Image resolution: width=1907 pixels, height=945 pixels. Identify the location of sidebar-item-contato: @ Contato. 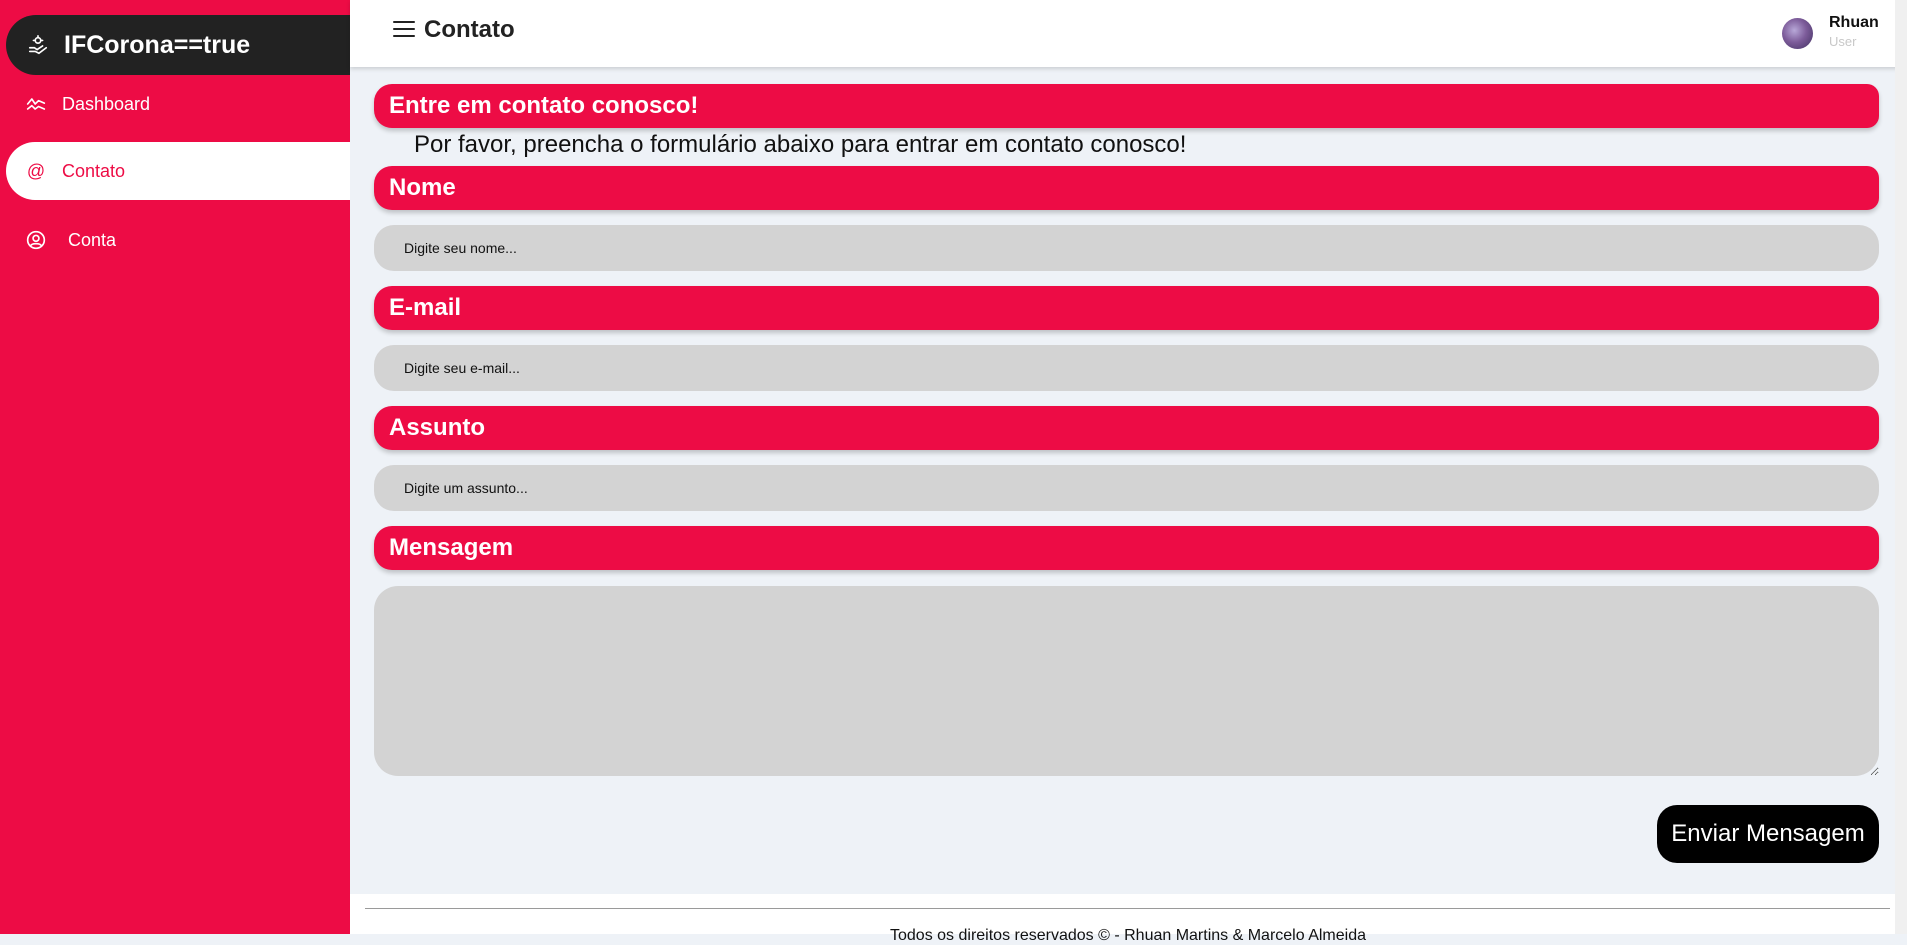
(178, 171).